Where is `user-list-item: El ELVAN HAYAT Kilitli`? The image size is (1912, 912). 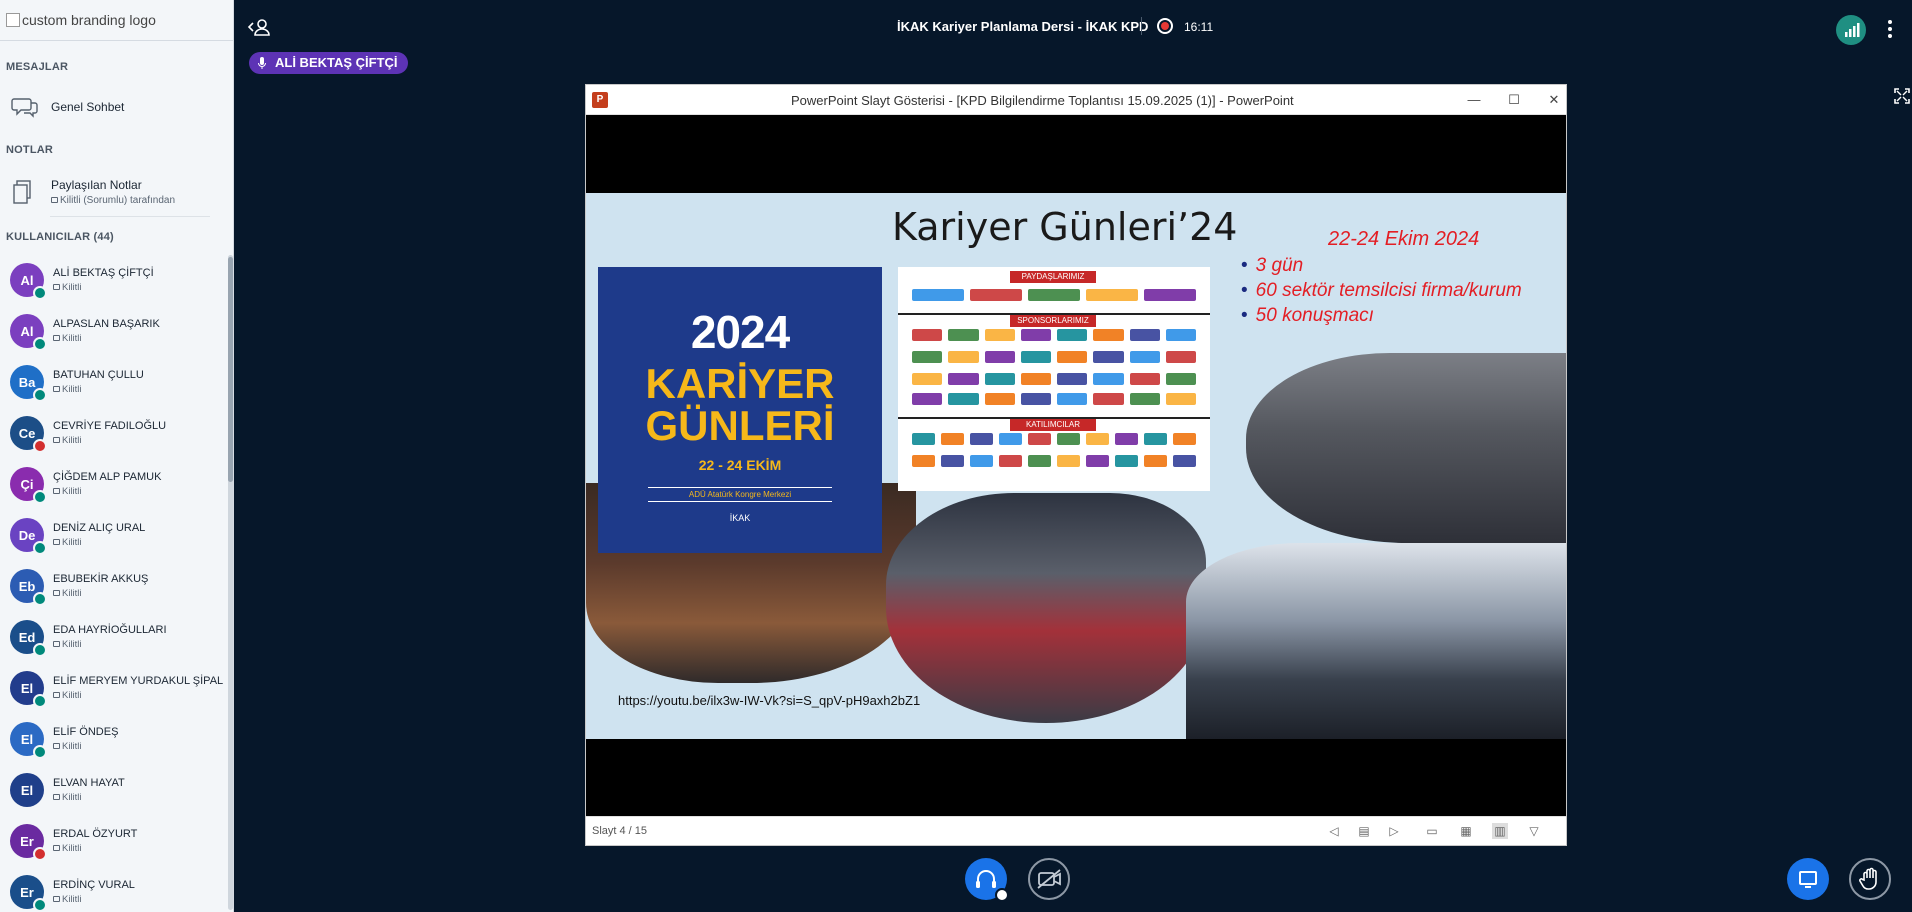
user-list-item: El ELVAN HAYAT Kilitli is located at coordinates (113, 790).